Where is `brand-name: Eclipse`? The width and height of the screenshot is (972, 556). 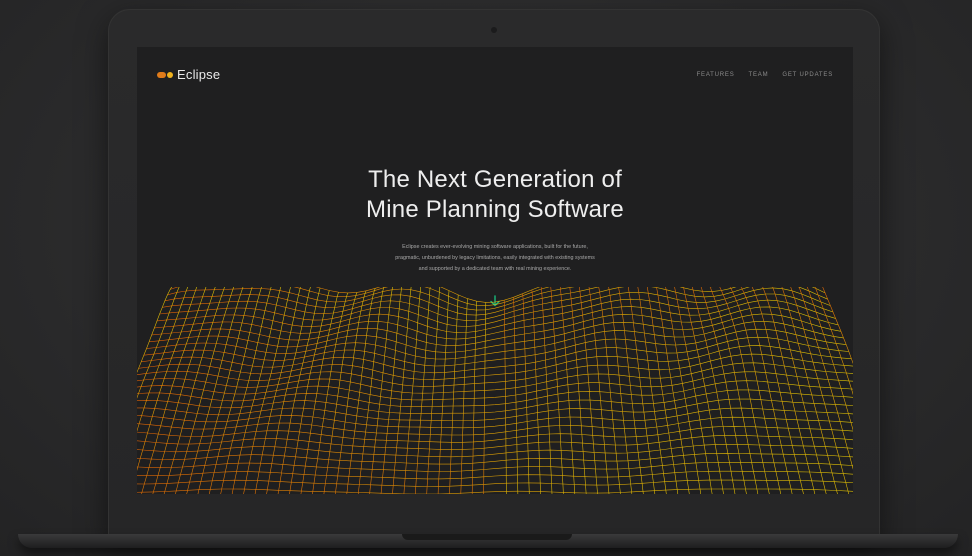 brand-name: Eclipse is located at coordinates (199, 74).